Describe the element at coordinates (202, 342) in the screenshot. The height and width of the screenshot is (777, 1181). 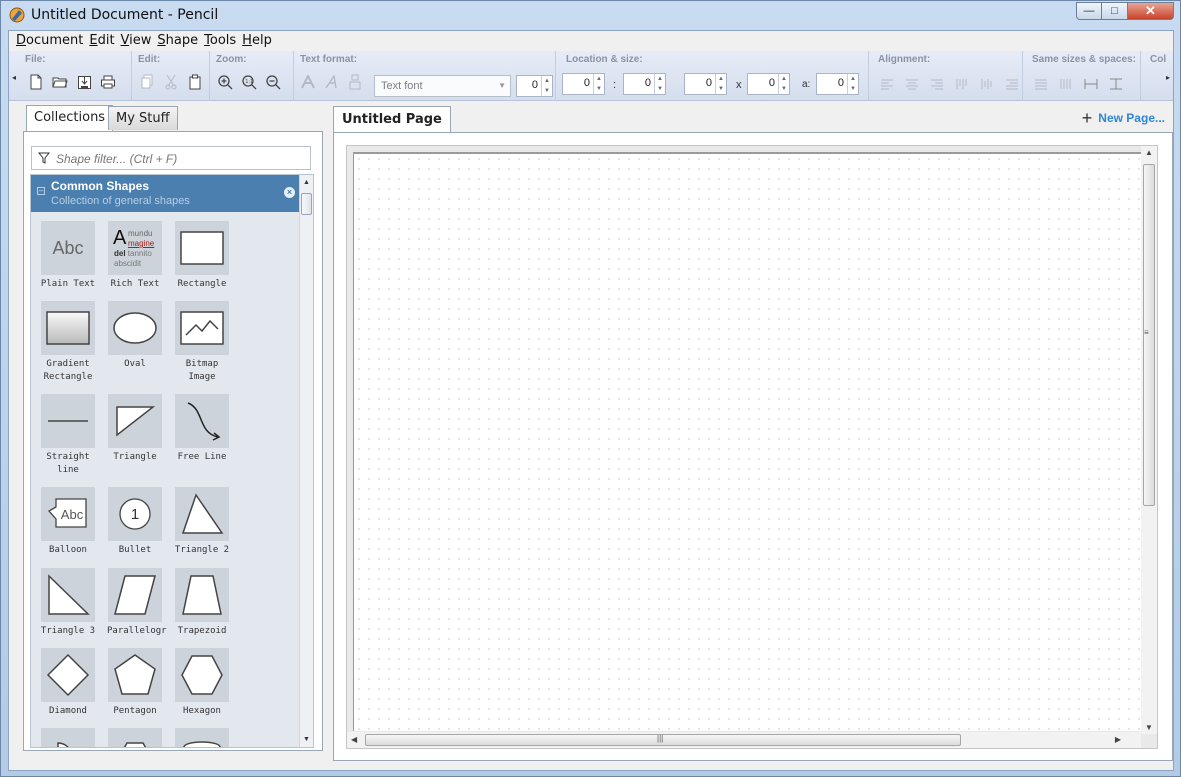
I see `shape-bitmap-image: Bitmap Image` at that location.